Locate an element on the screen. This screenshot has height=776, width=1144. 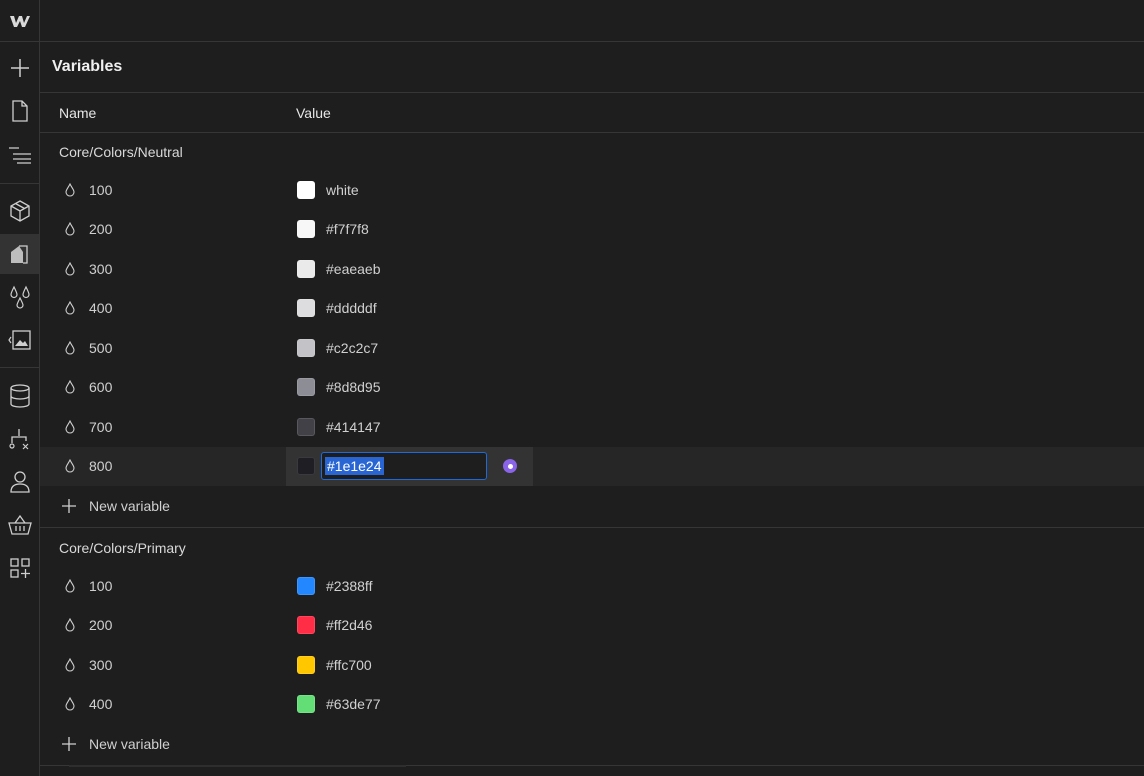
variable-row-selected: 800 #1e1e24 is located at coordinates (592, 466).